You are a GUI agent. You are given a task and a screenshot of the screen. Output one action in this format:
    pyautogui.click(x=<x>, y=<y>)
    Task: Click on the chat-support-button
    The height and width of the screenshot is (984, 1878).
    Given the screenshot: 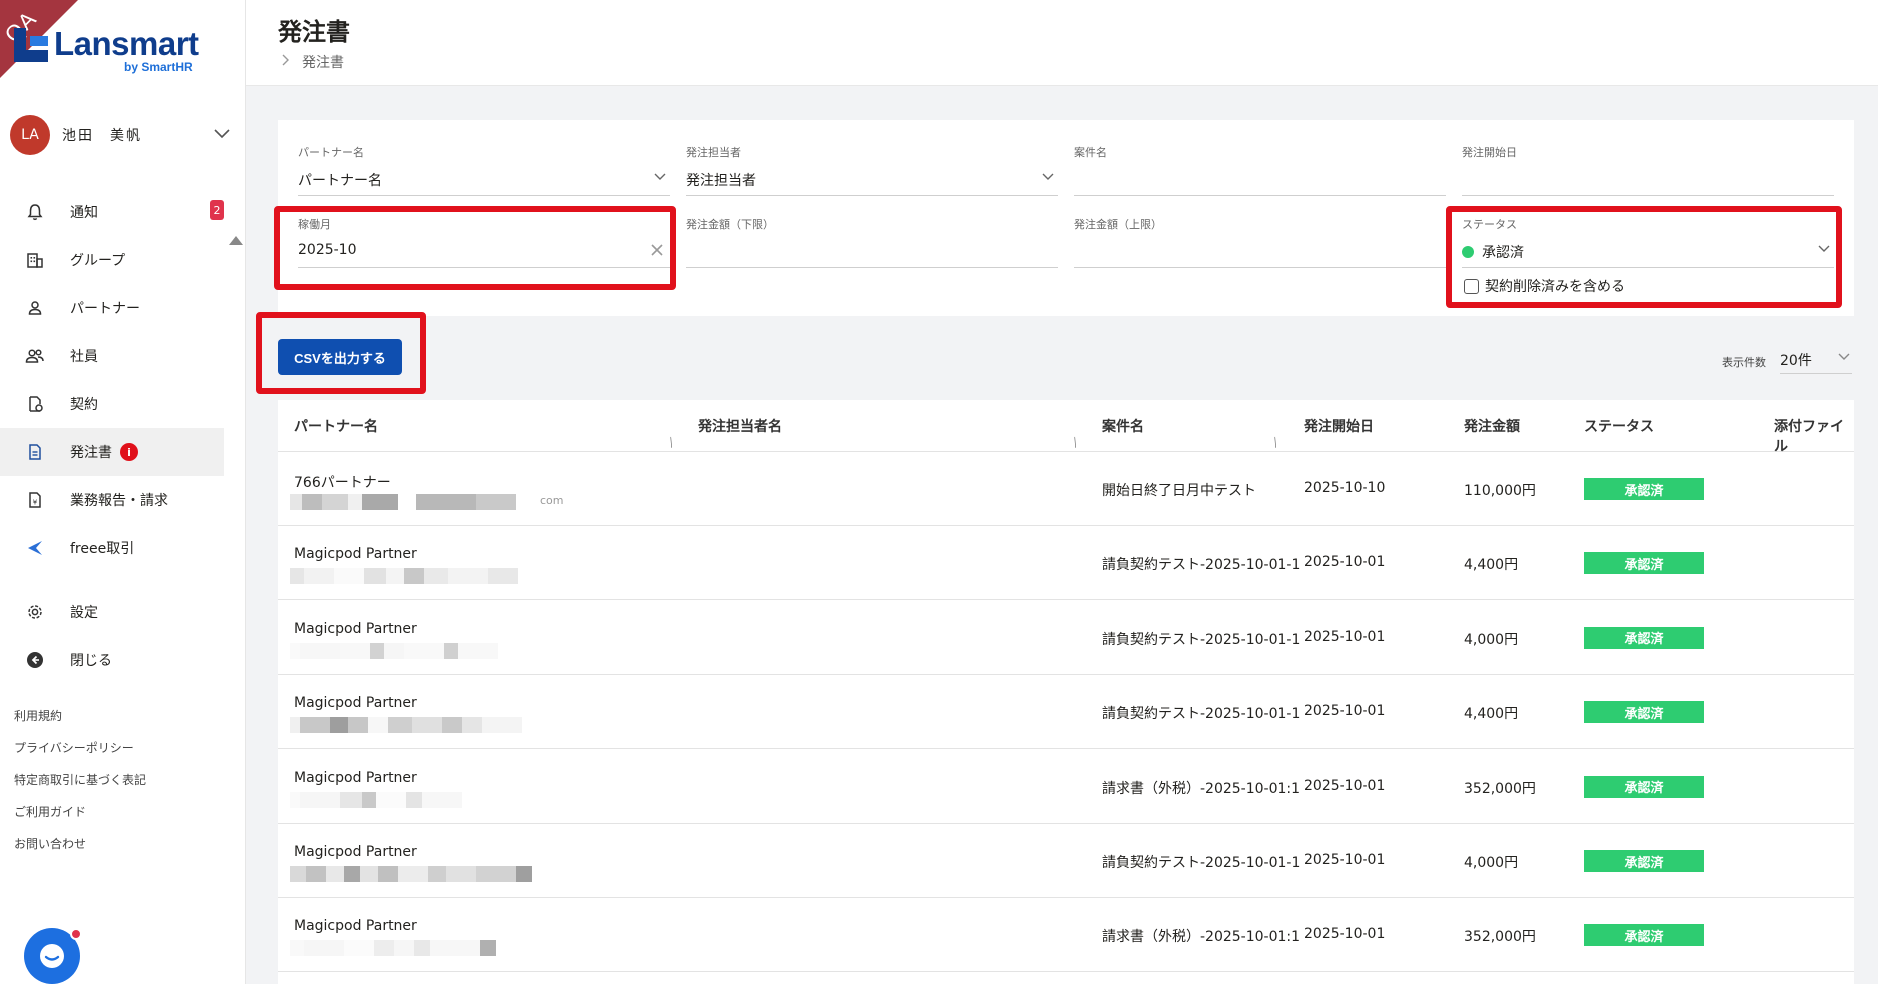 What is the action you would take?
    pyautogui.click(x=53, y=956)
    